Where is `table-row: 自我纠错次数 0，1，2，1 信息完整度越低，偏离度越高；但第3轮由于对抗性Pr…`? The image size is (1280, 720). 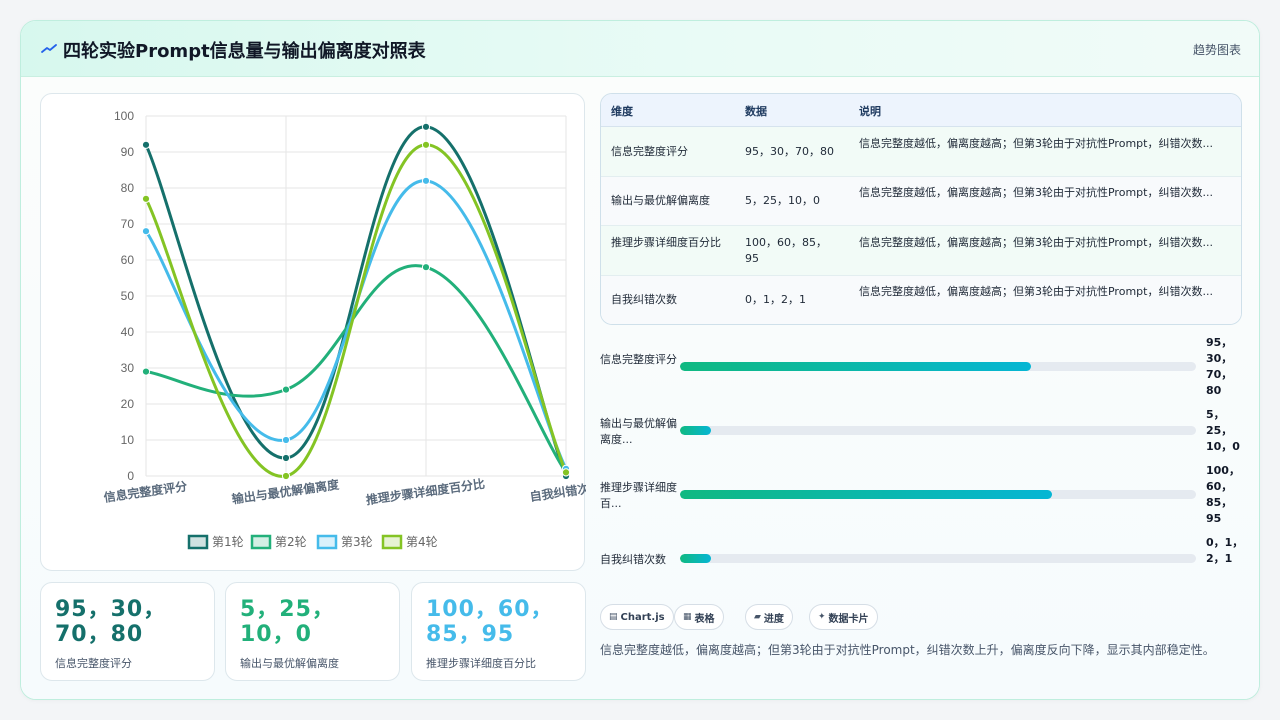 table-row: 自我纠错次数 0，1，2，1 信息完整度越低，偏离度越高；但第3轮由于对抗性Pr… is located at coordinates (921, 300).